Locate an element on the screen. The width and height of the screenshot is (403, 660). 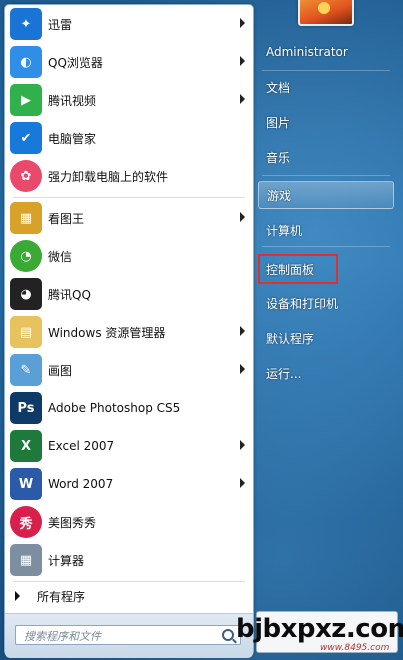
qq-browser-icon: ◐ is located at coordinates (26, 62).